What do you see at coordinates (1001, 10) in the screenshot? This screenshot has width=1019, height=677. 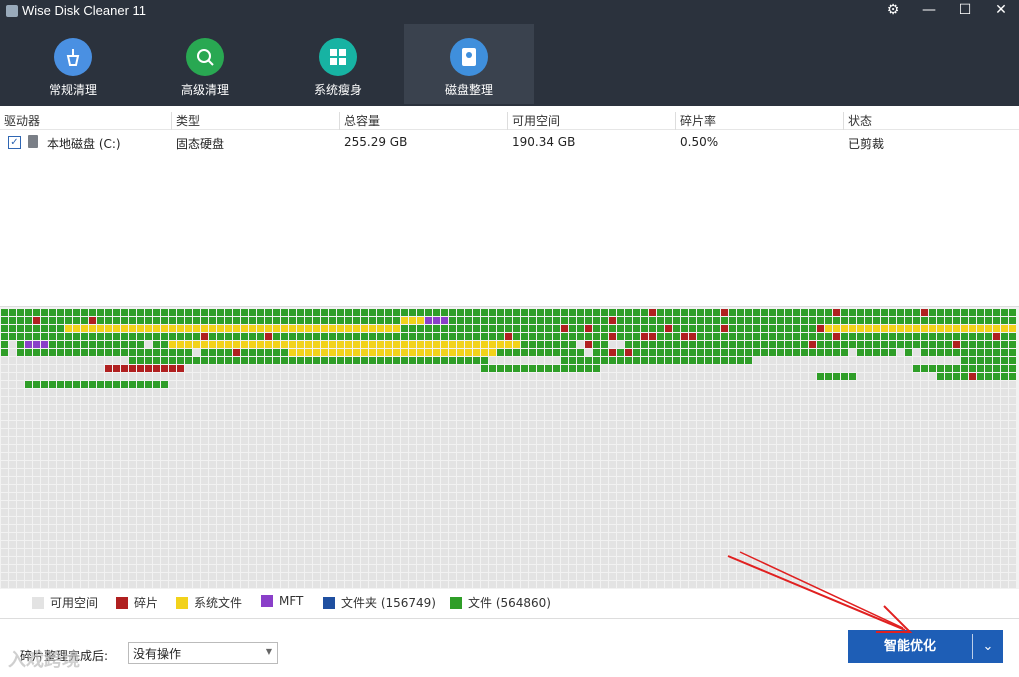 I see `close-button: ✕` at bounding box center [1001, 10].